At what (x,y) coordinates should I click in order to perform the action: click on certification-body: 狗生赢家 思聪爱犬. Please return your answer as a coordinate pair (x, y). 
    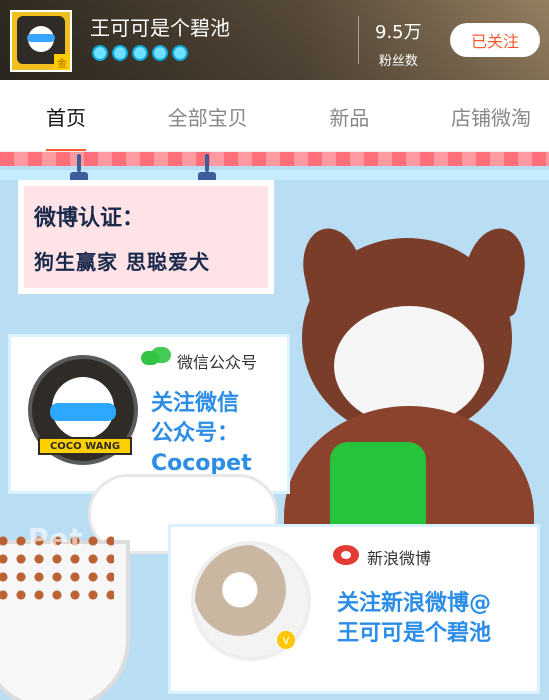
    Looking at the image, I should click on (122, 262).